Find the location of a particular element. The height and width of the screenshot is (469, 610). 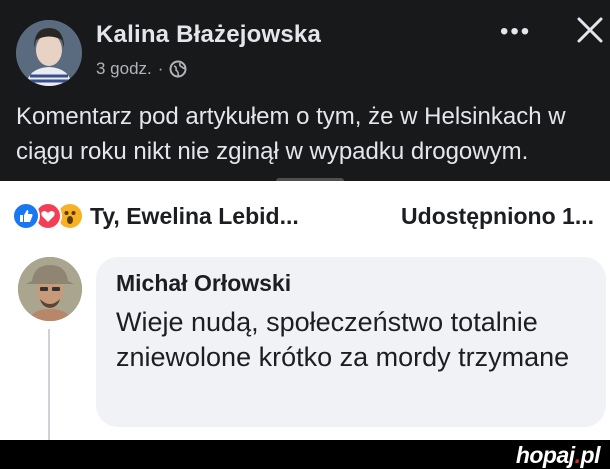

comment-author-name: Michał Orłowski is located at coordinates (203, 283).